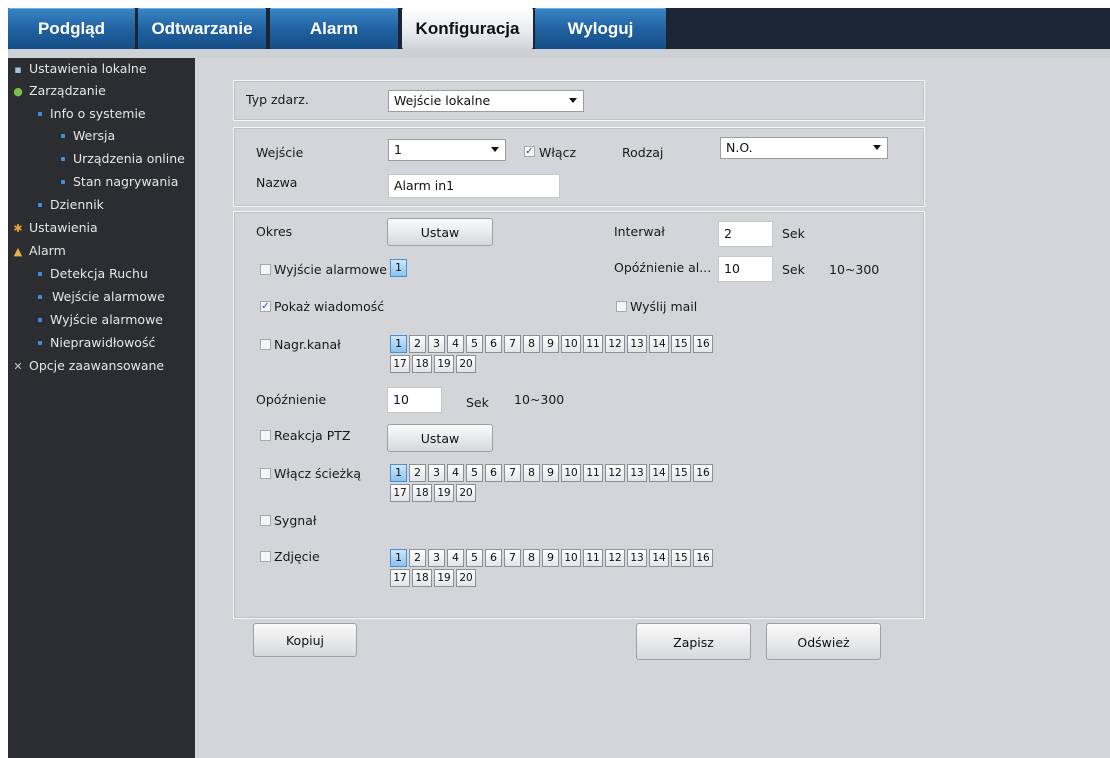 This screenshot has height=758, width=1110. What do you see at coordinates (265, 556) in the screenshot?
I see `snapshot-checkbox` at bounding box center [265, 556].